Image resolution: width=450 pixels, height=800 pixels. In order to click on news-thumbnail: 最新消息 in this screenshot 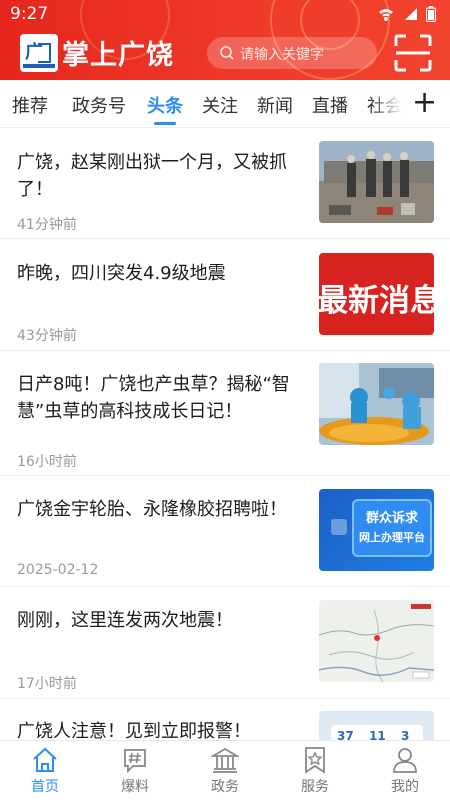, I will do `click(376, 294)`.